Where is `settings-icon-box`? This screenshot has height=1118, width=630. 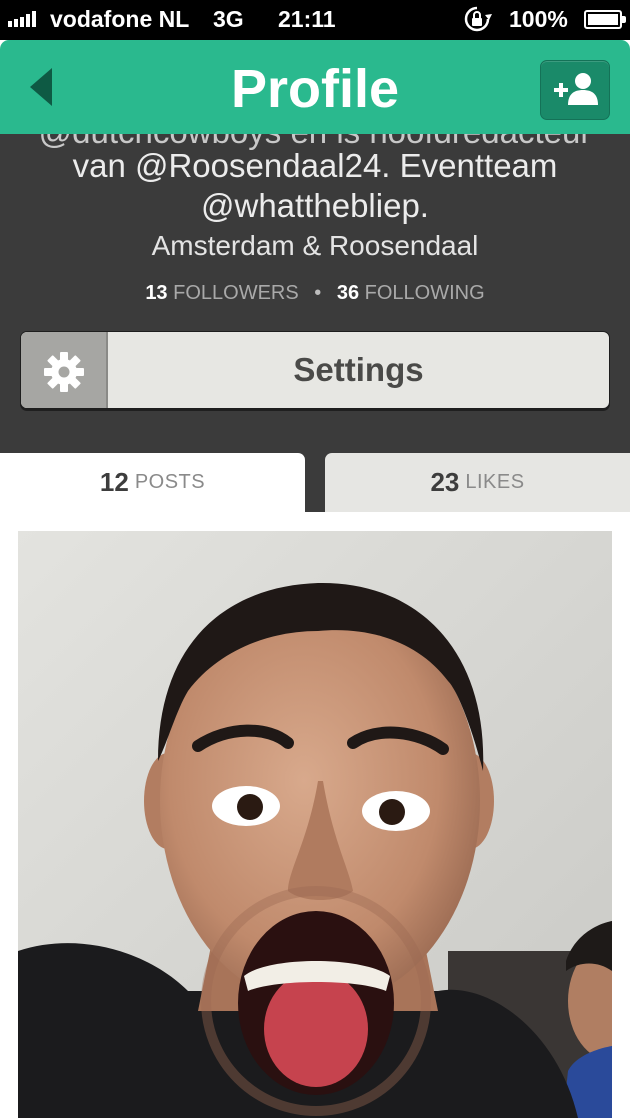 settings-icon-box is located at coordinates (64, 370).